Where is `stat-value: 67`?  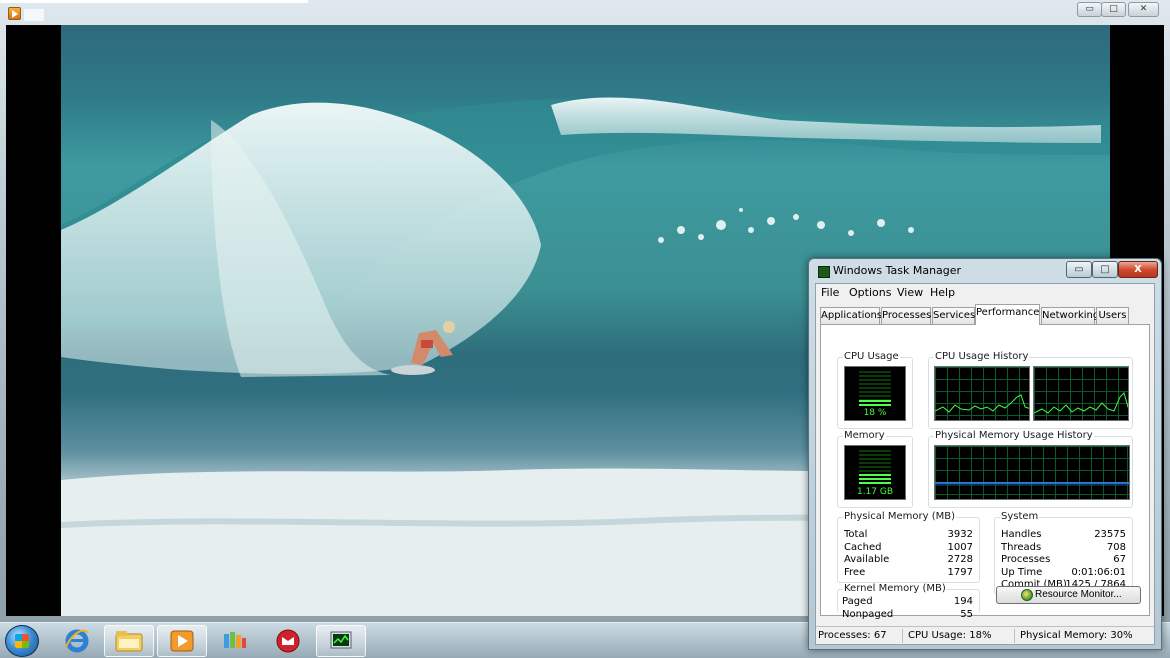 stat-value: 67 is located at coordinates (1119, 559).